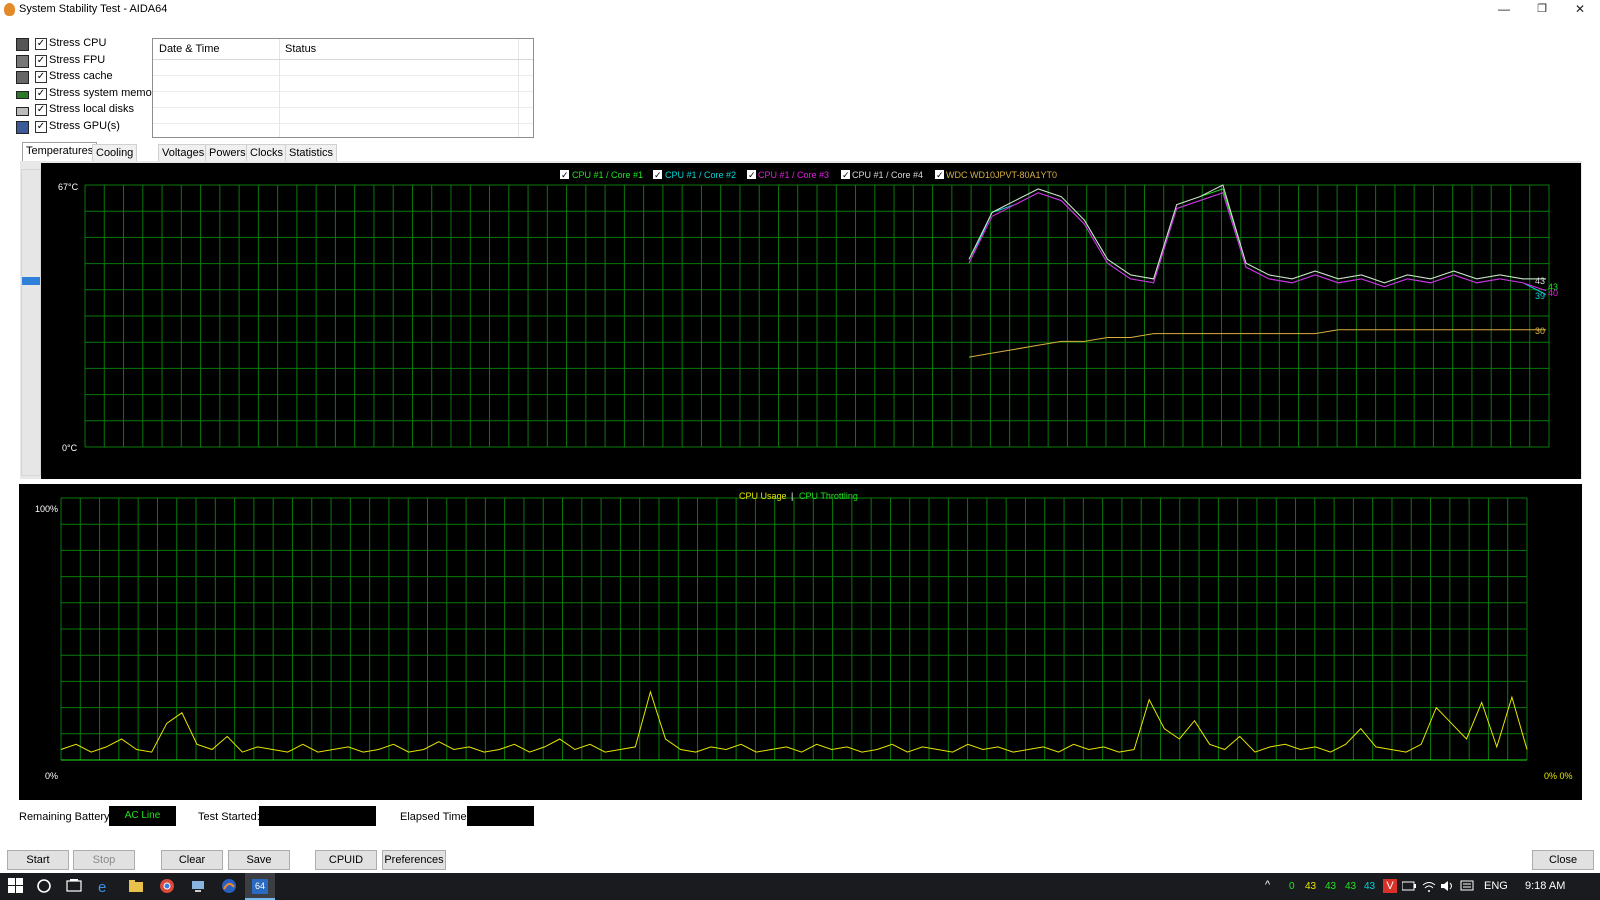 The image size is (1600, 900). Describe the element at coordinates (41, 126) in the screenshot. I see `stress-gpu-checkbox: ✓` at that location.